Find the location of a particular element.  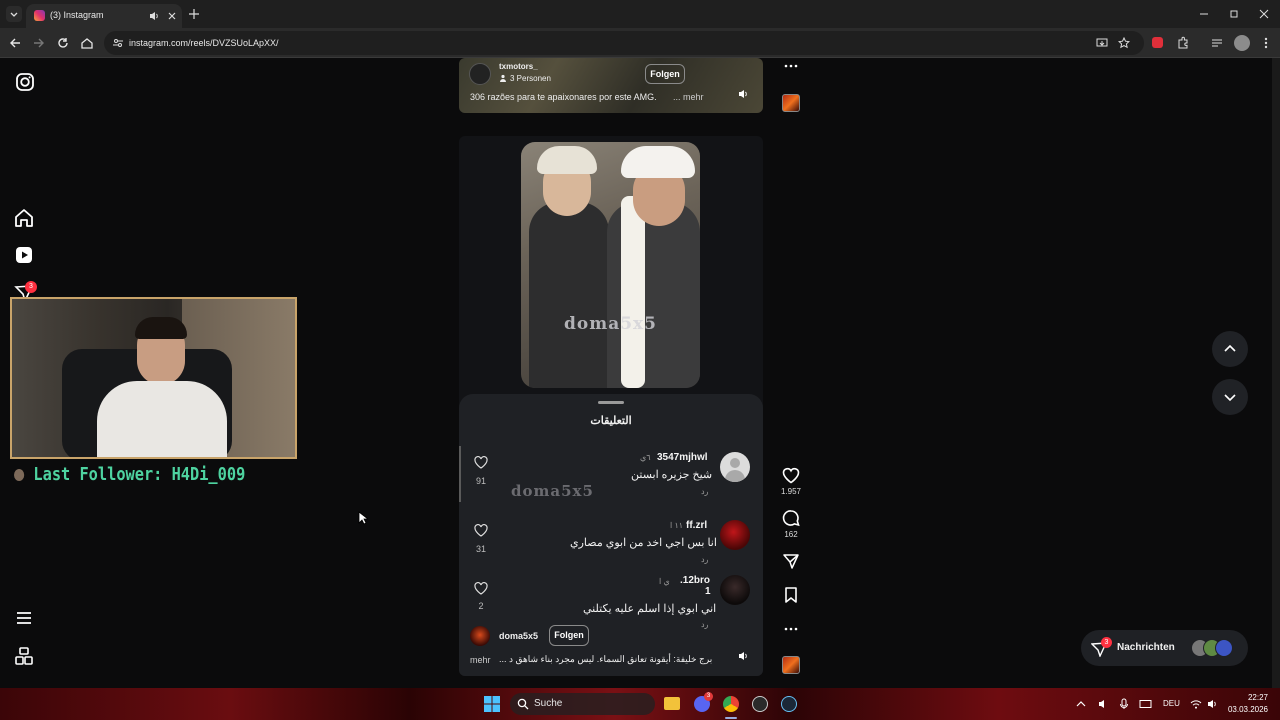

comment-age: ي ا is located at coordinates (664, 581).